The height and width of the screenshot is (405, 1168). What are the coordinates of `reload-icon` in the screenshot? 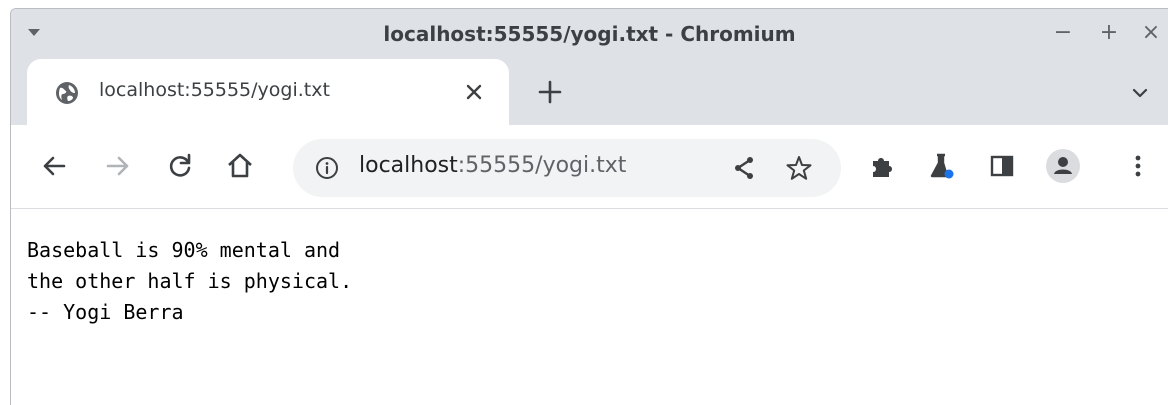 It's located at (180, 166).